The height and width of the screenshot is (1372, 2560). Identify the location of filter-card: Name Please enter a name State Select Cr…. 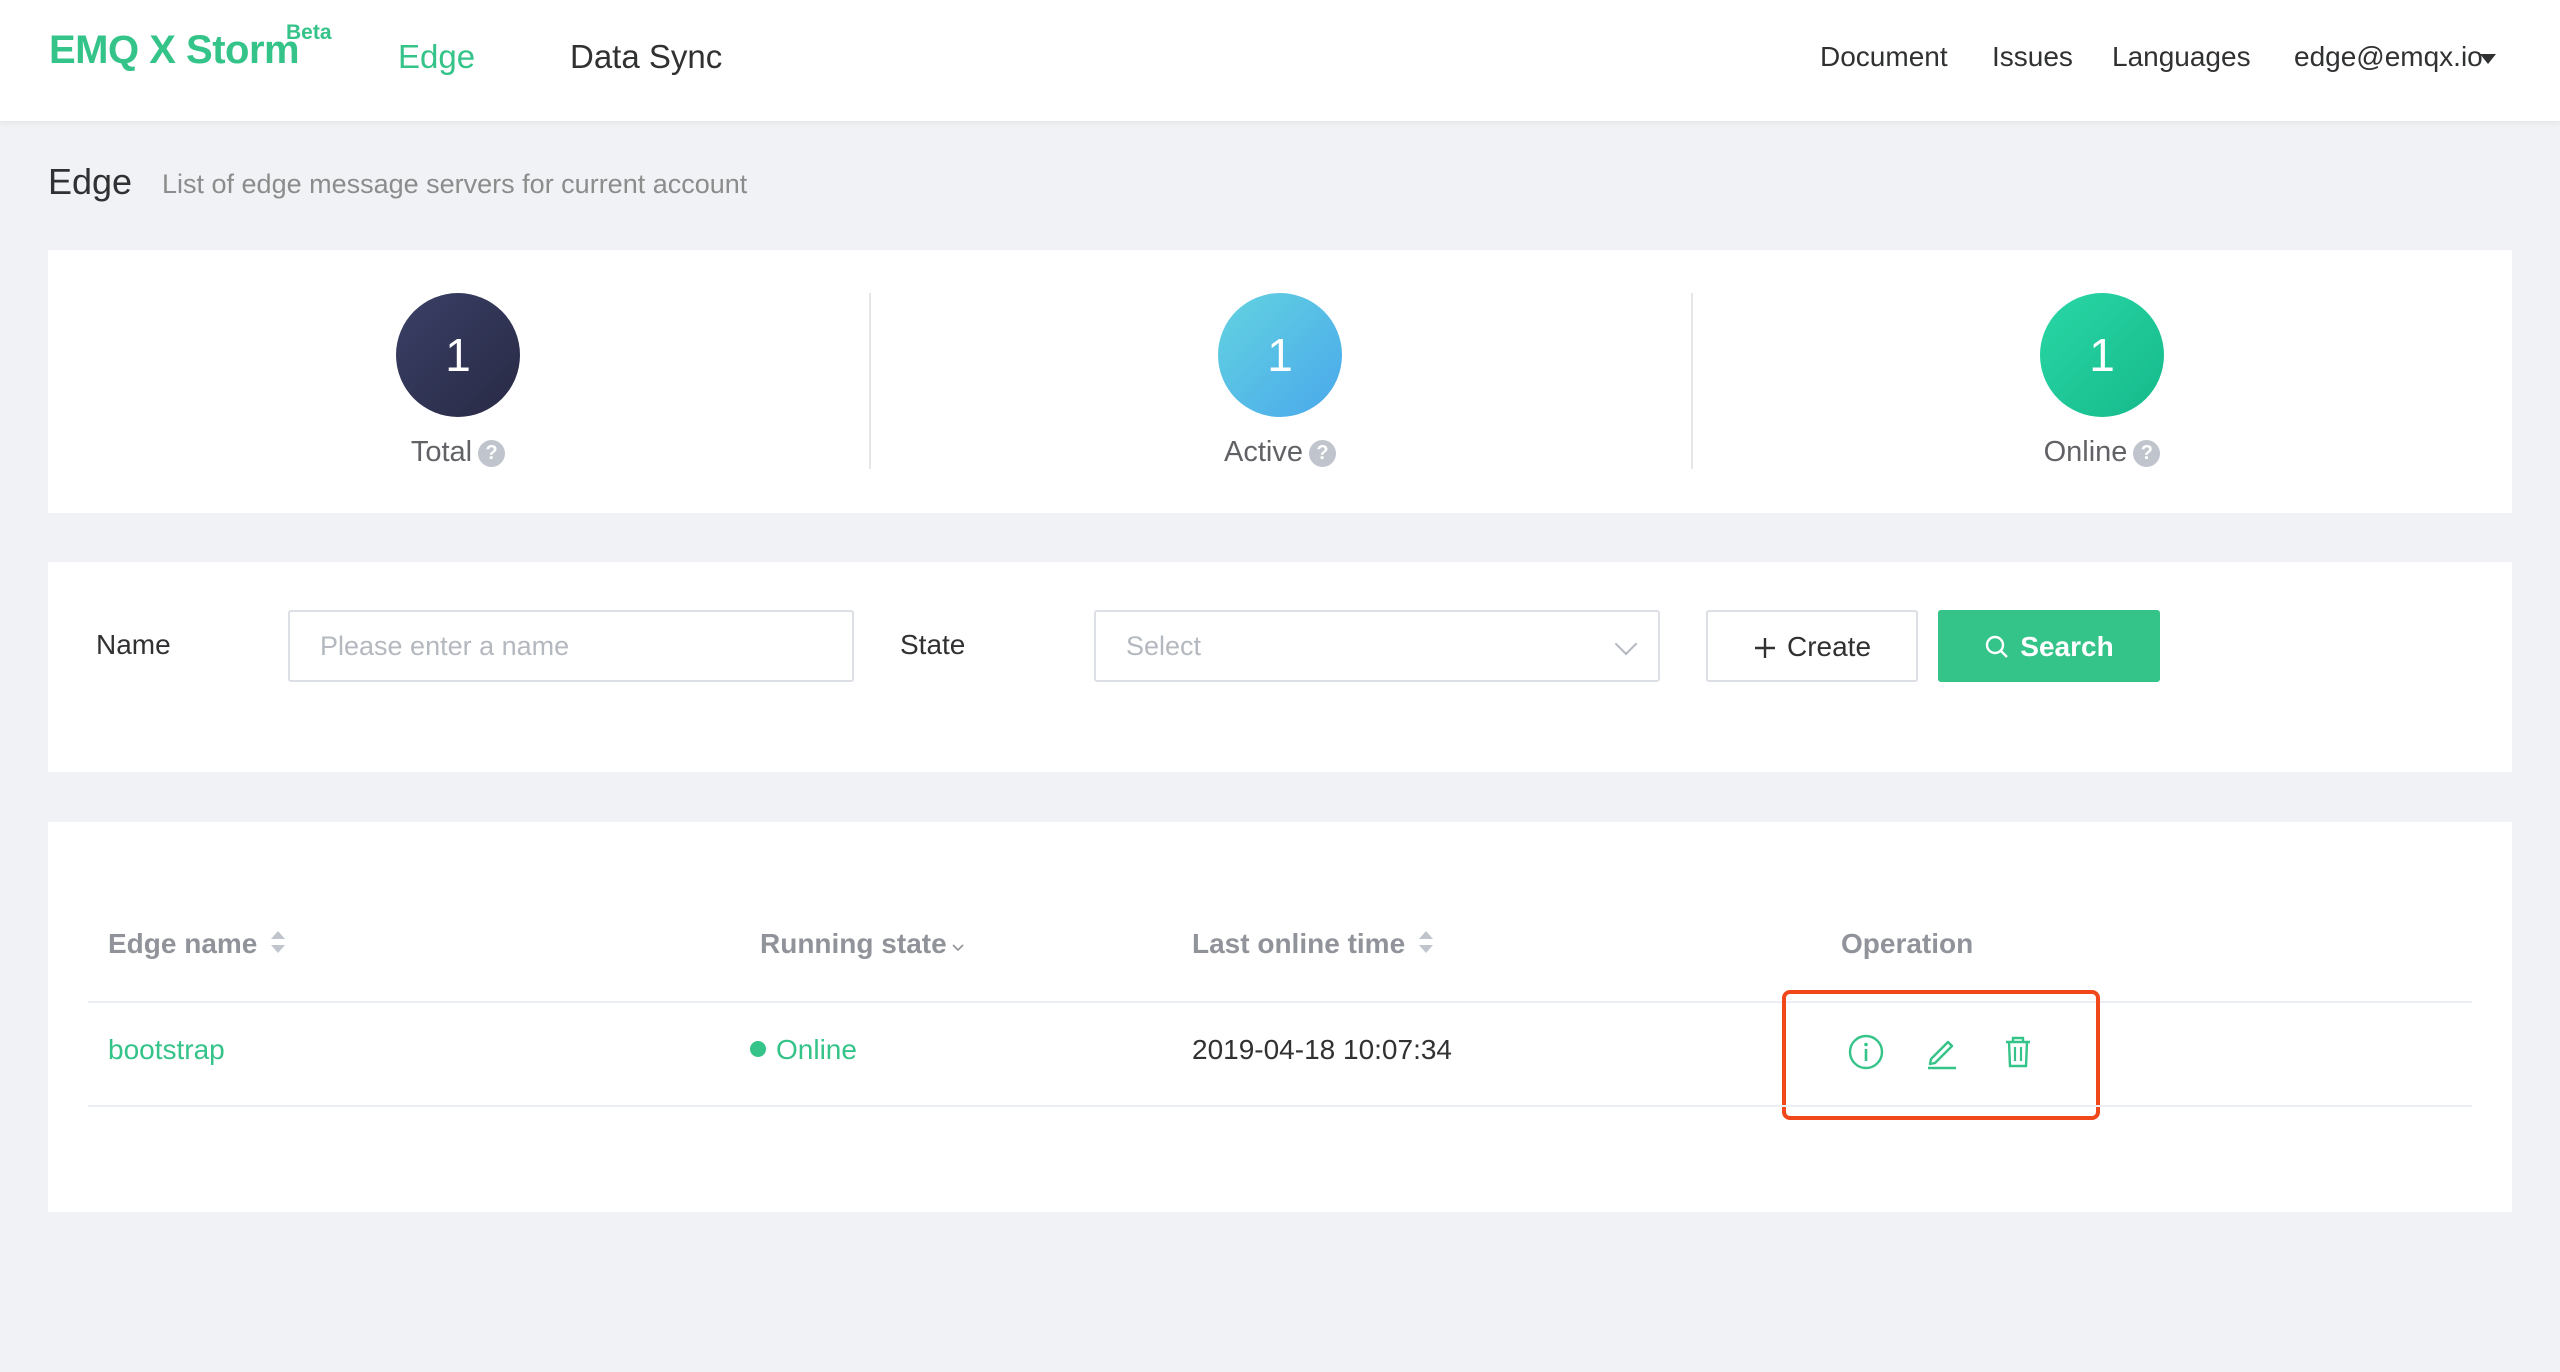
(1280, 667).